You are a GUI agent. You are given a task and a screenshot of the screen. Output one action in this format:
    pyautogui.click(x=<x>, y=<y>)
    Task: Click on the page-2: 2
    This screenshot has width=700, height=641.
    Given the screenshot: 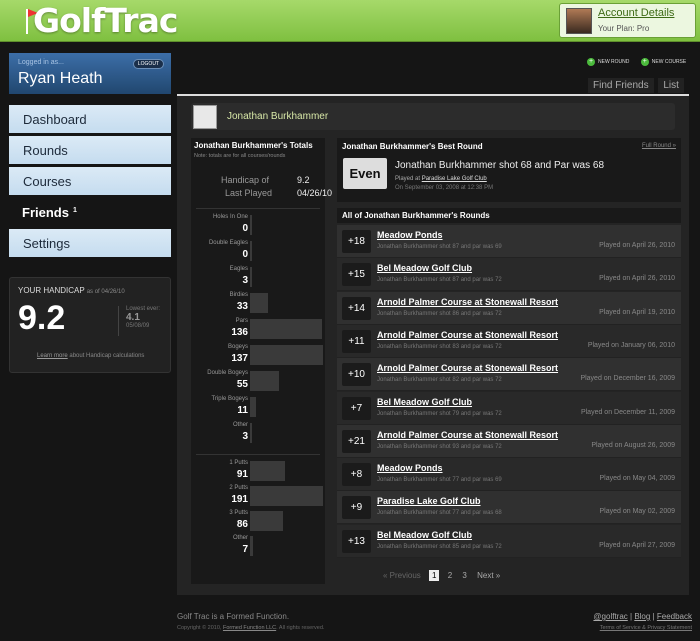 What is the action you would take?
    pyautogui.click(x=450, y=575)
    